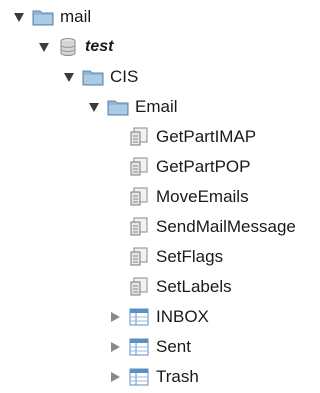 The width and height of the screenshot is (320, 393). I want to click on tree-node-label: MoveEmails, so click(202, 196).